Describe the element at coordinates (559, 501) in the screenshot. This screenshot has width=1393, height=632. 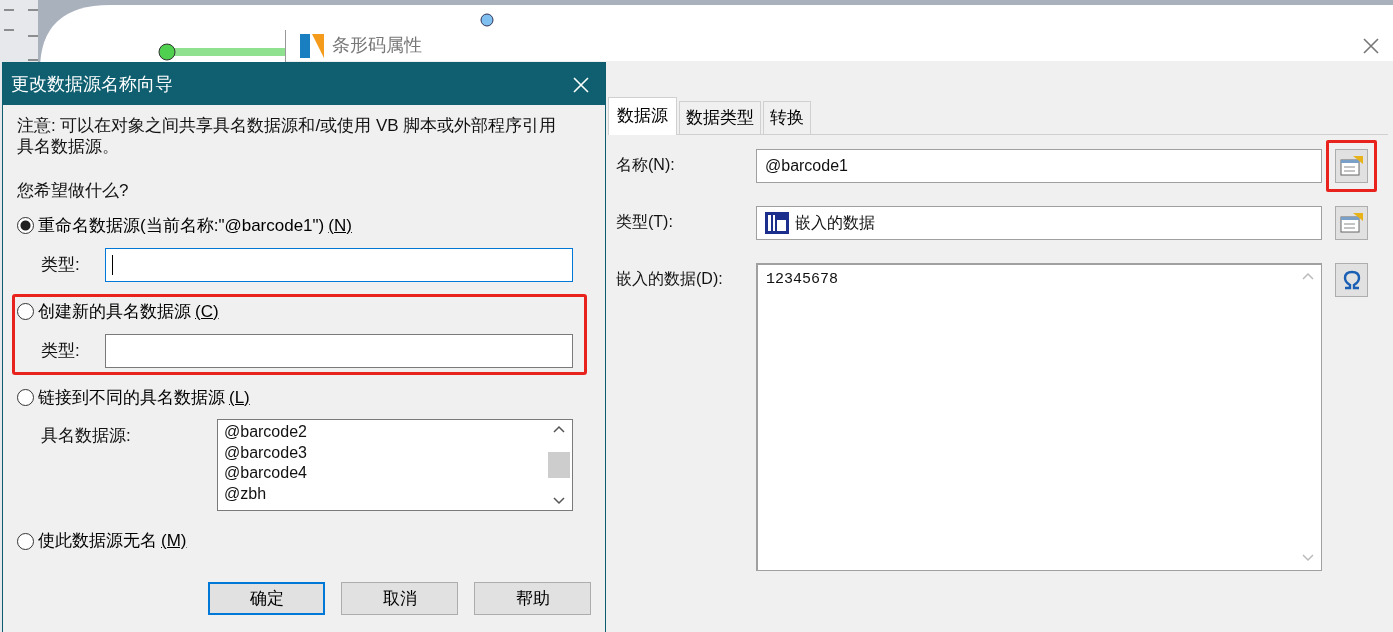
I see `chevron-down-icon` at that location.